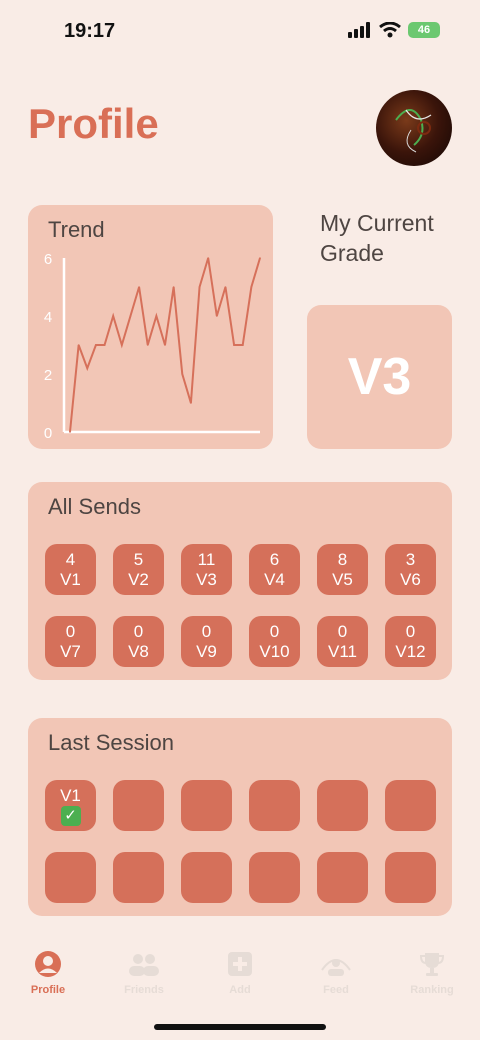 The image size is (480, 1040). What do you see at coordinates (138, 579) in the screenshot?
I see `send-grade: V2` at bounding box center [138, 579].